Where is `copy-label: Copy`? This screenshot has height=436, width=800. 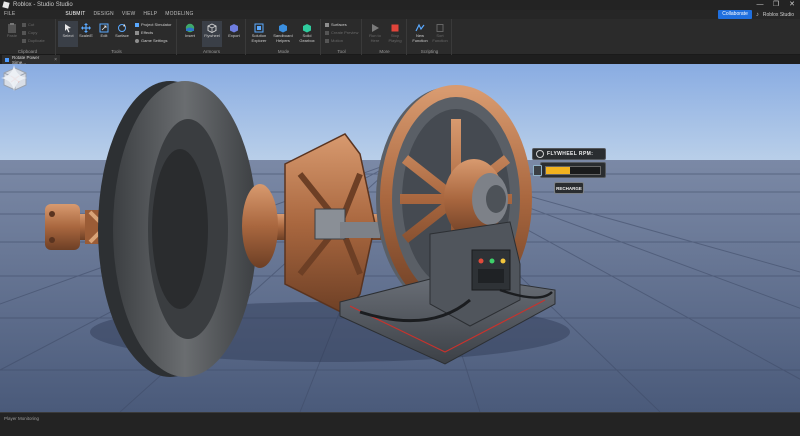 copy-label: Copy is located at coordinates (33, 32).